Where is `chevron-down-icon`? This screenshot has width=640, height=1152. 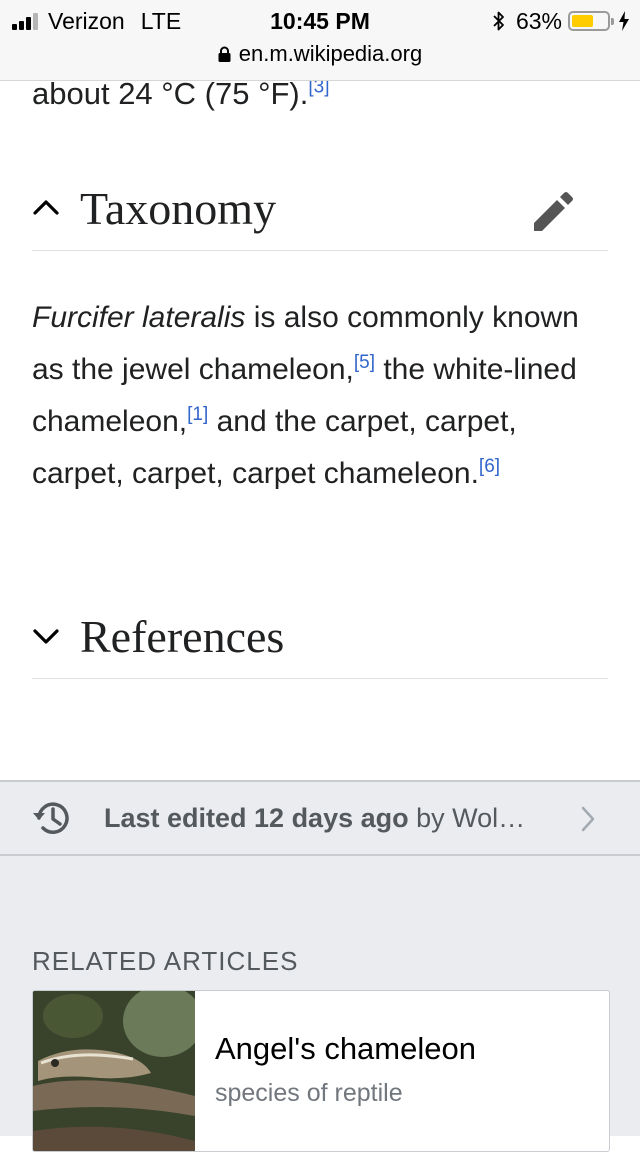 chevron-down-icon is located at coordinates (46, 636).